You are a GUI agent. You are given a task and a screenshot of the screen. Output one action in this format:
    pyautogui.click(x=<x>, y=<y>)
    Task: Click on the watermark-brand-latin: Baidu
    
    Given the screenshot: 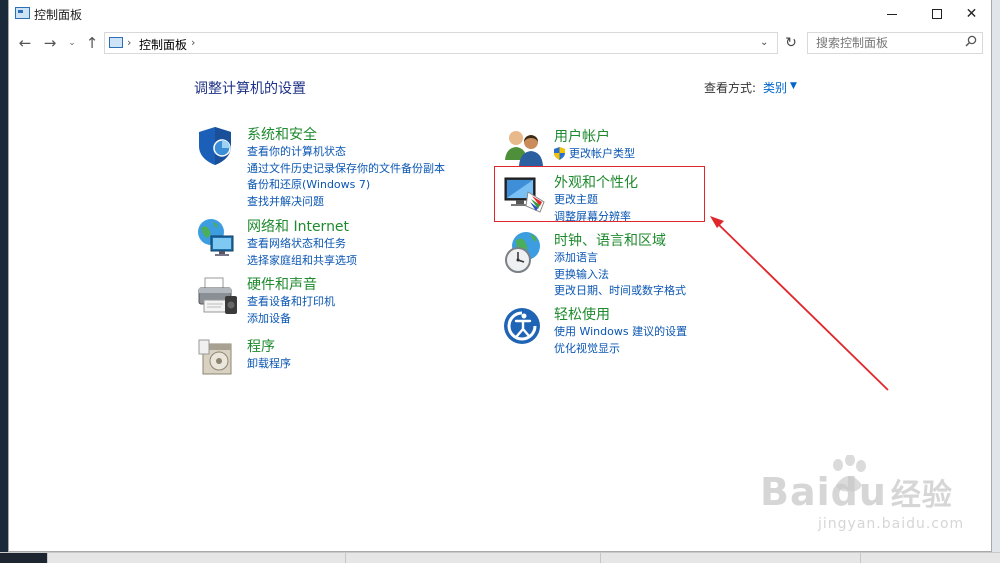 What is the action you would take?
    pyautogui.click(x=823, y=492)
    